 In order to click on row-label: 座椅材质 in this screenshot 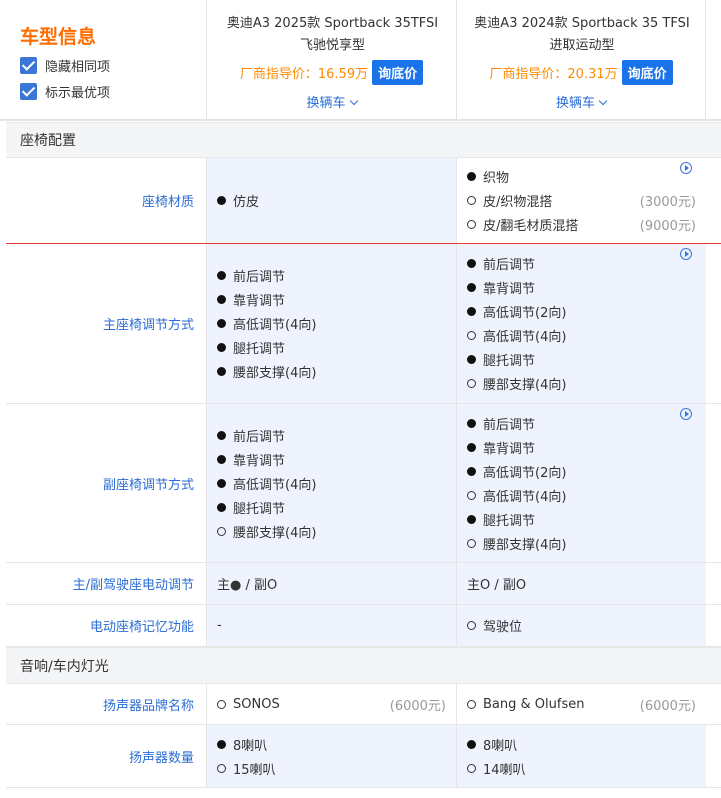, I will do `click(106, 200)`.